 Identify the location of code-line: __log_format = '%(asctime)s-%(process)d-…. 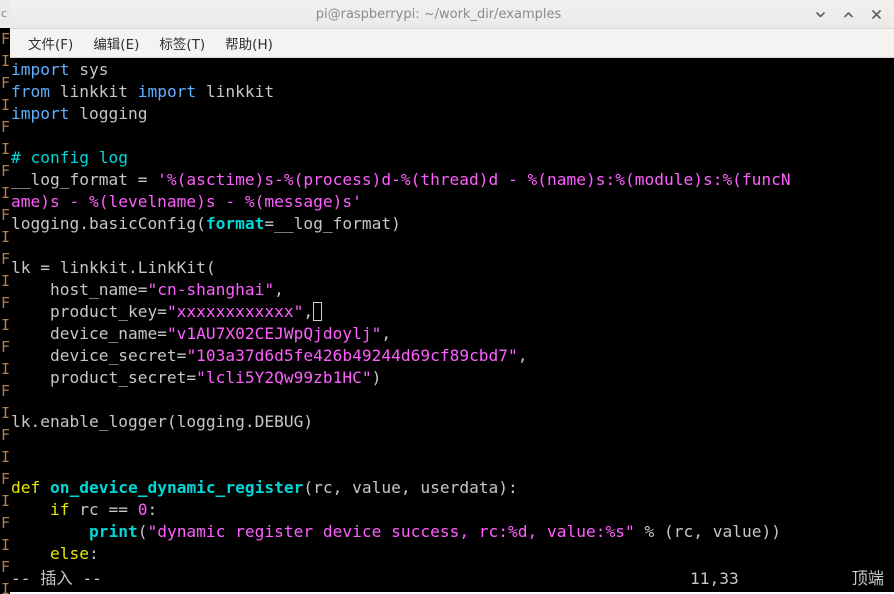
(452, 180).